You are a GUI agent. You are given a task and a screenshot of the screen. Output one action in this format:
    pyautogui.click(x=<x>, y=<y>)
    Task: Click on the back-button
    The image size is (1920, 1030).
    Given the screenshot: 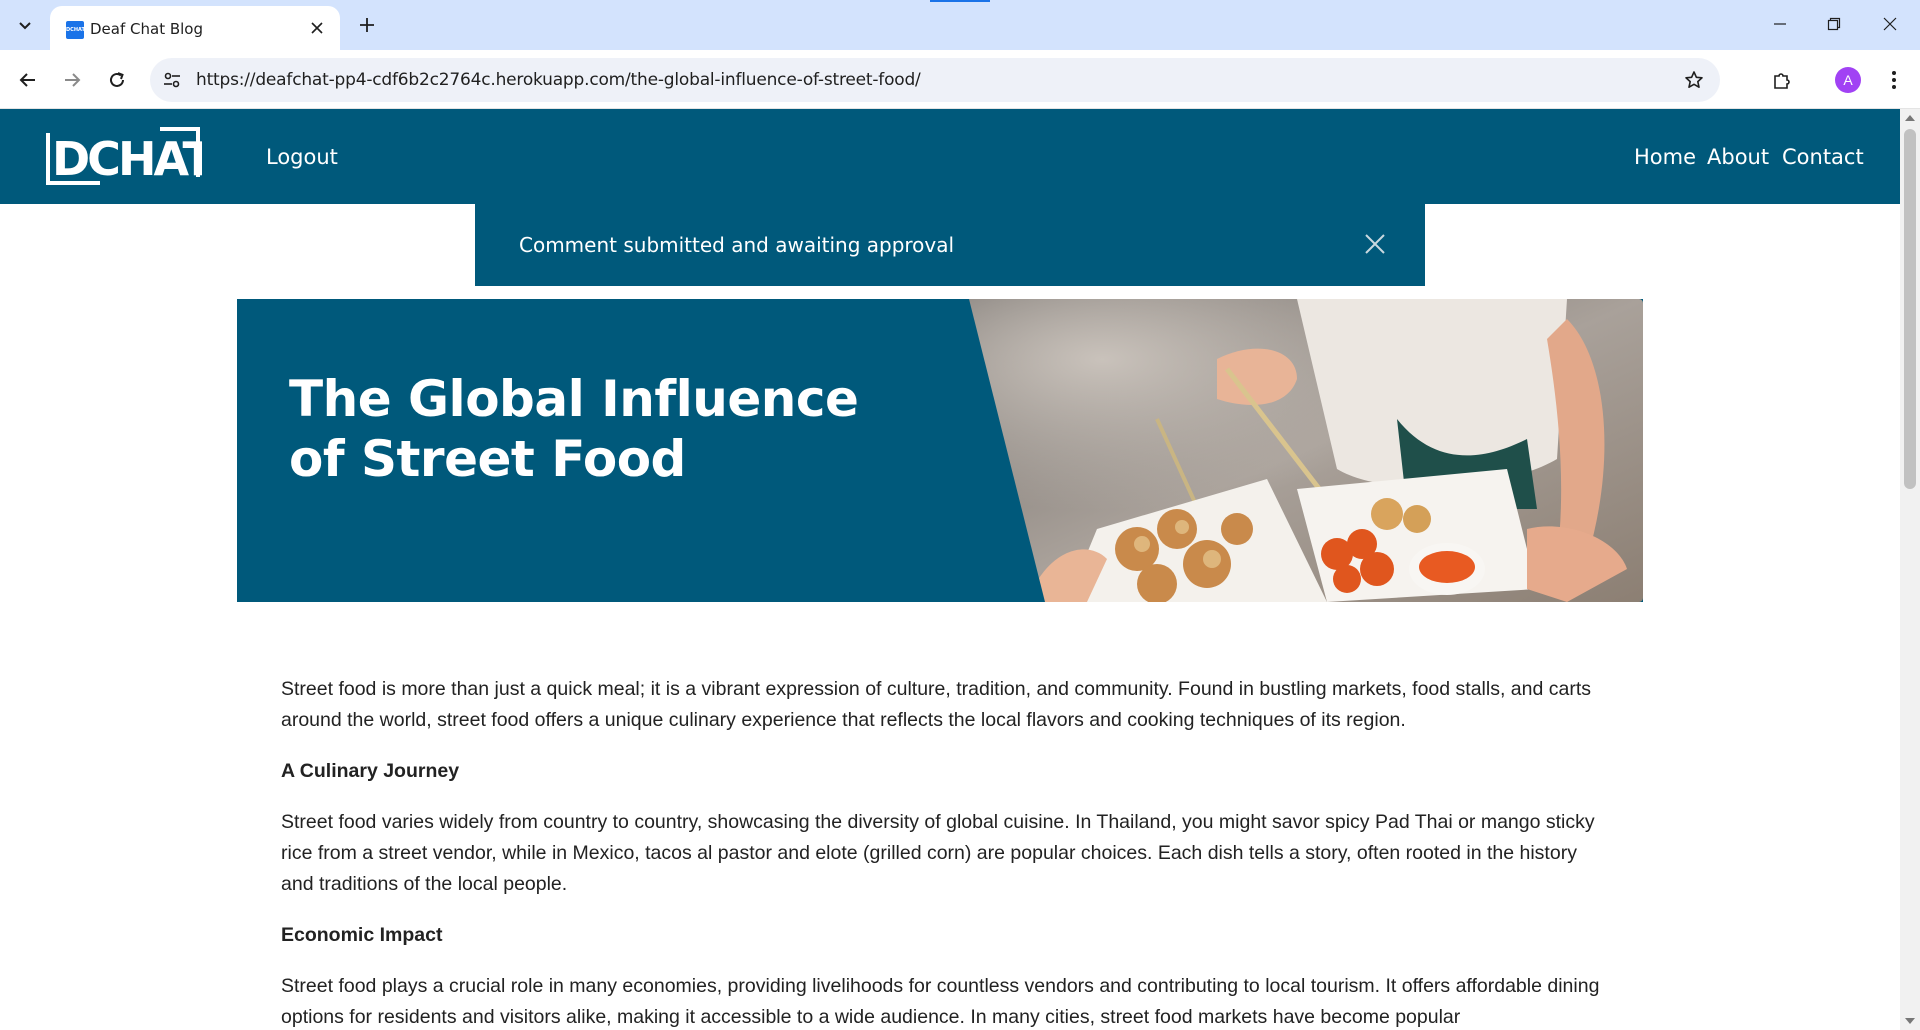 What is the action you would take?
    pyautogui.click(x=28, y=80)
    